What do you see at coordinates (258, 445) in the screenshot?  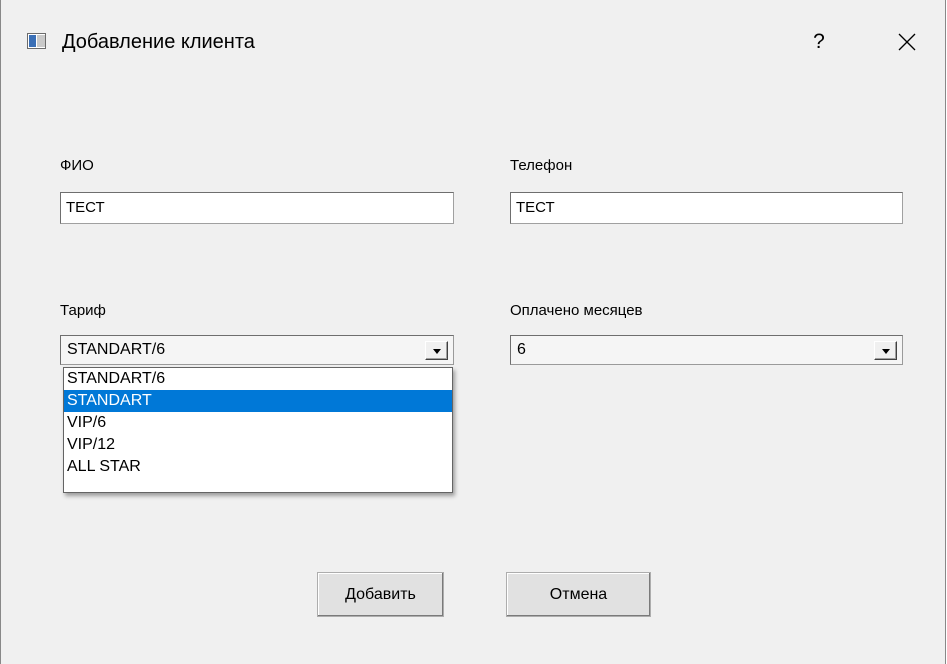 I see `tariff-option: VIP/12` at bounding box center [258, 445].